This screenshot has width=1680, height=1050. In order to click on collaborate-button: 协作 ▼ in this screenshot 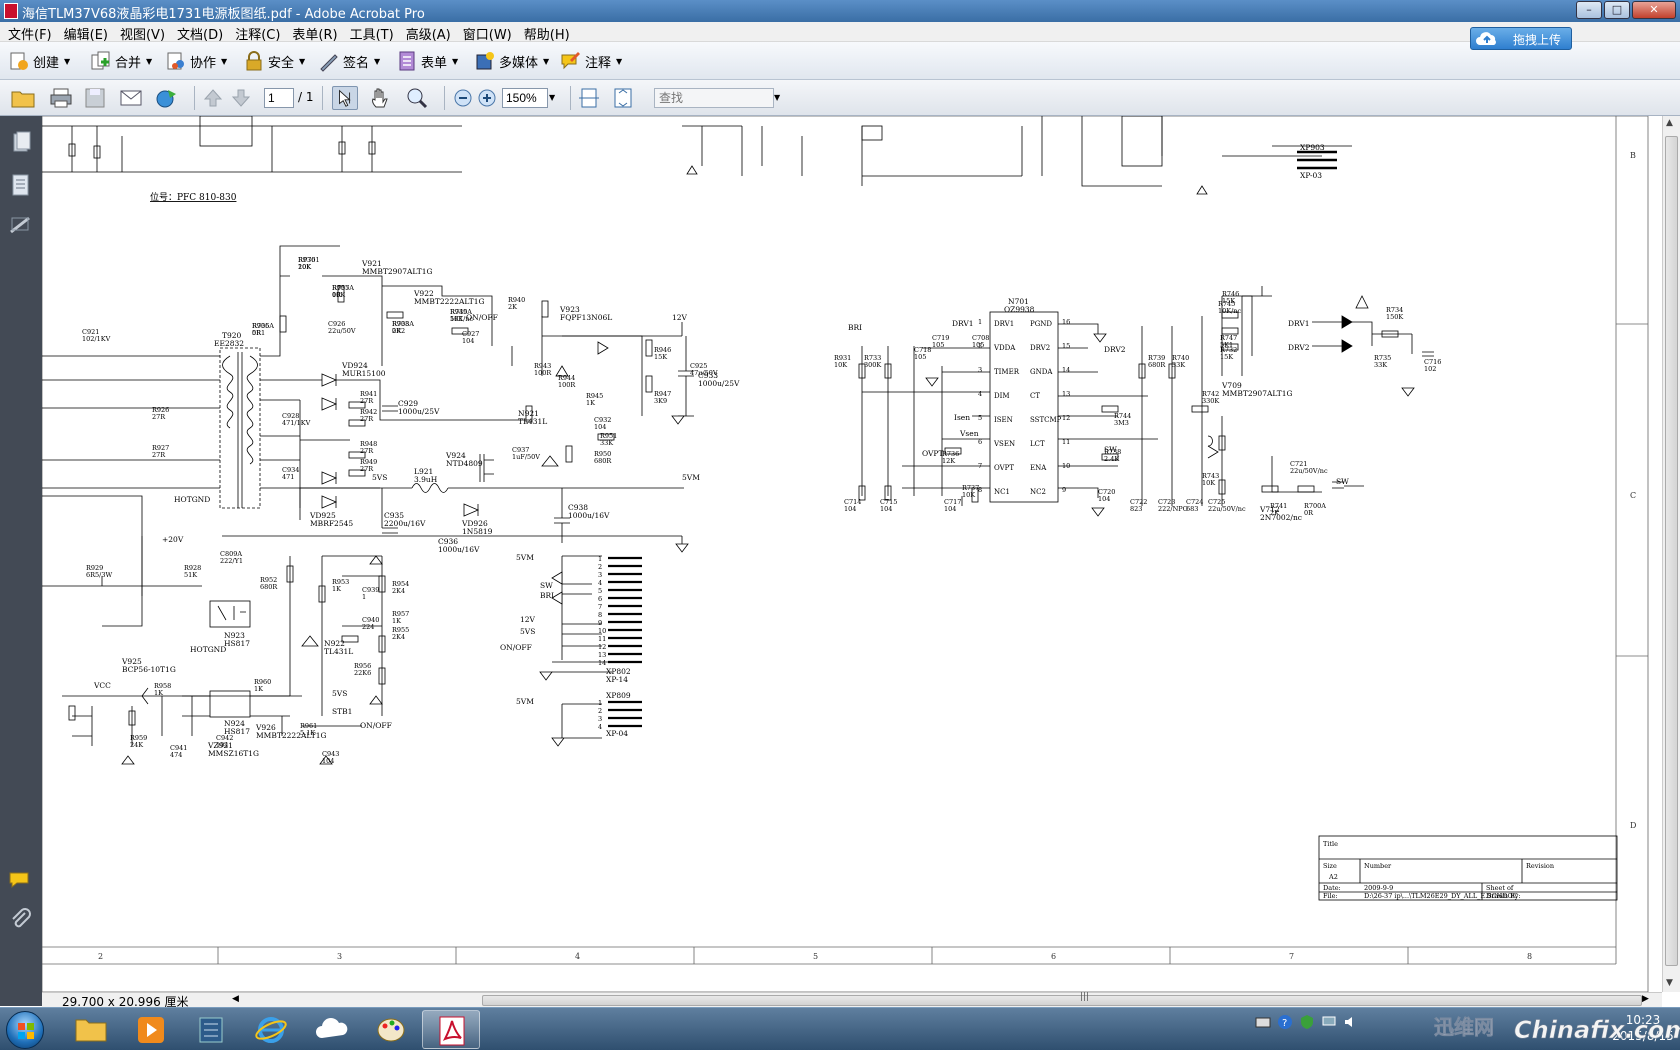, I will do `click(196, 61)`.